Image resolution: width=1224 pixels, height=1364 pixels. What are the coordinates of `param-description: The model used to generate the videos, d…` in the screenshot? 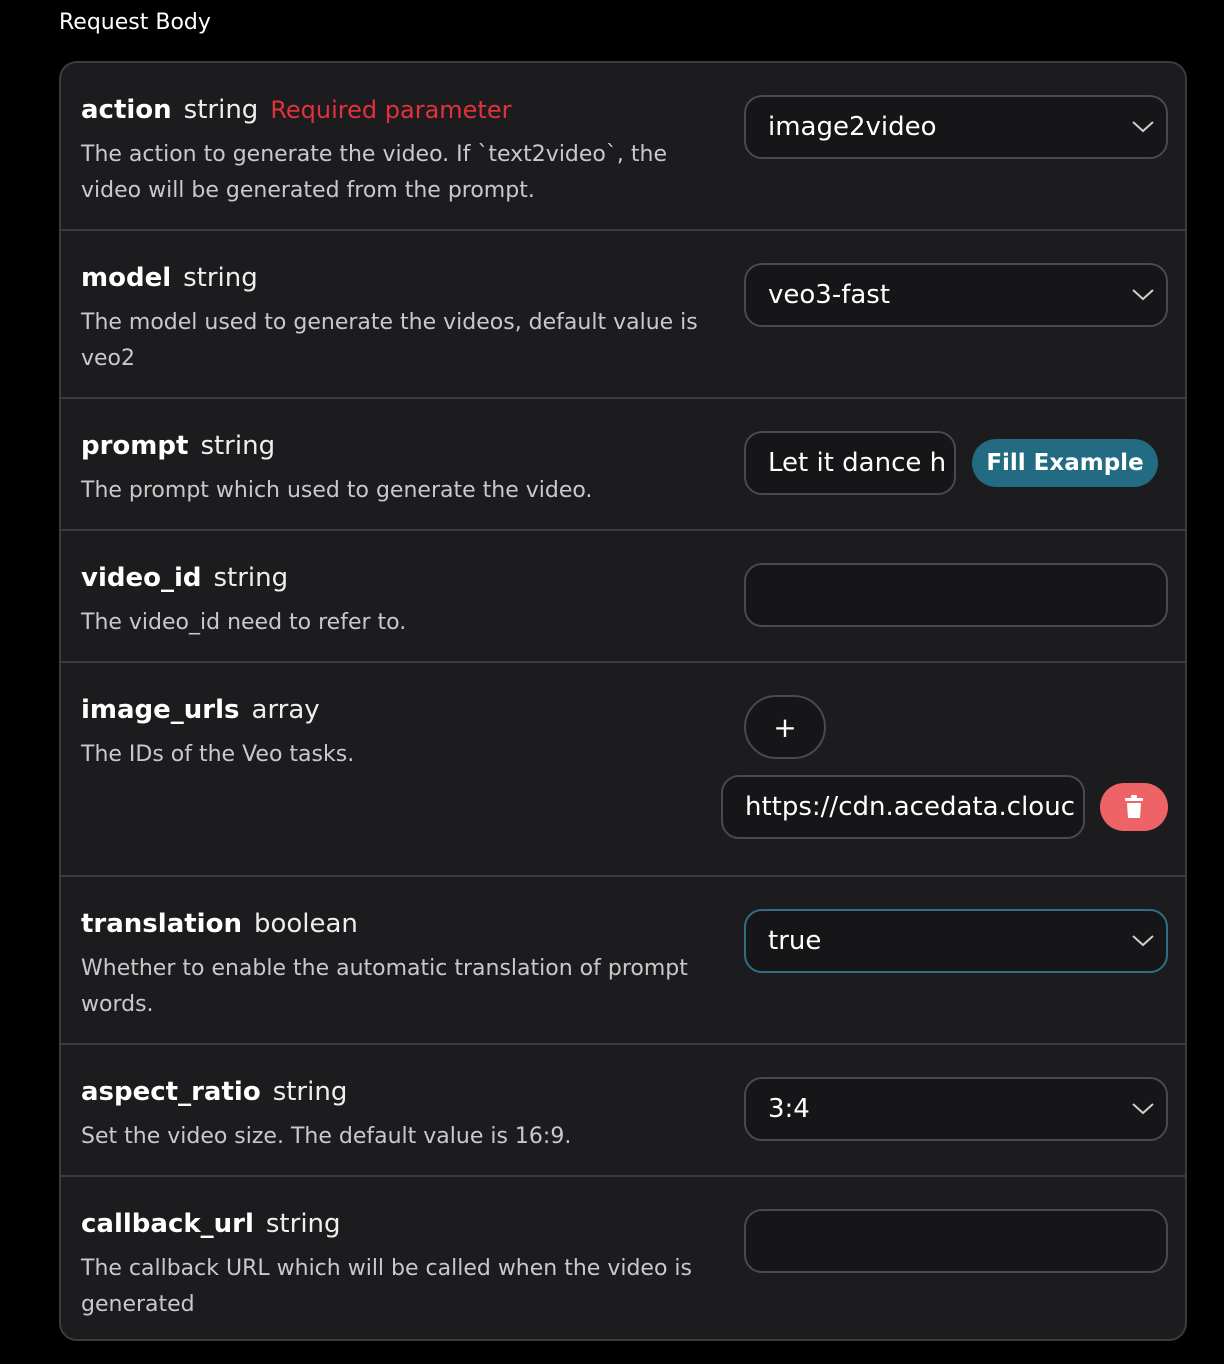 It's located at (389, 340).